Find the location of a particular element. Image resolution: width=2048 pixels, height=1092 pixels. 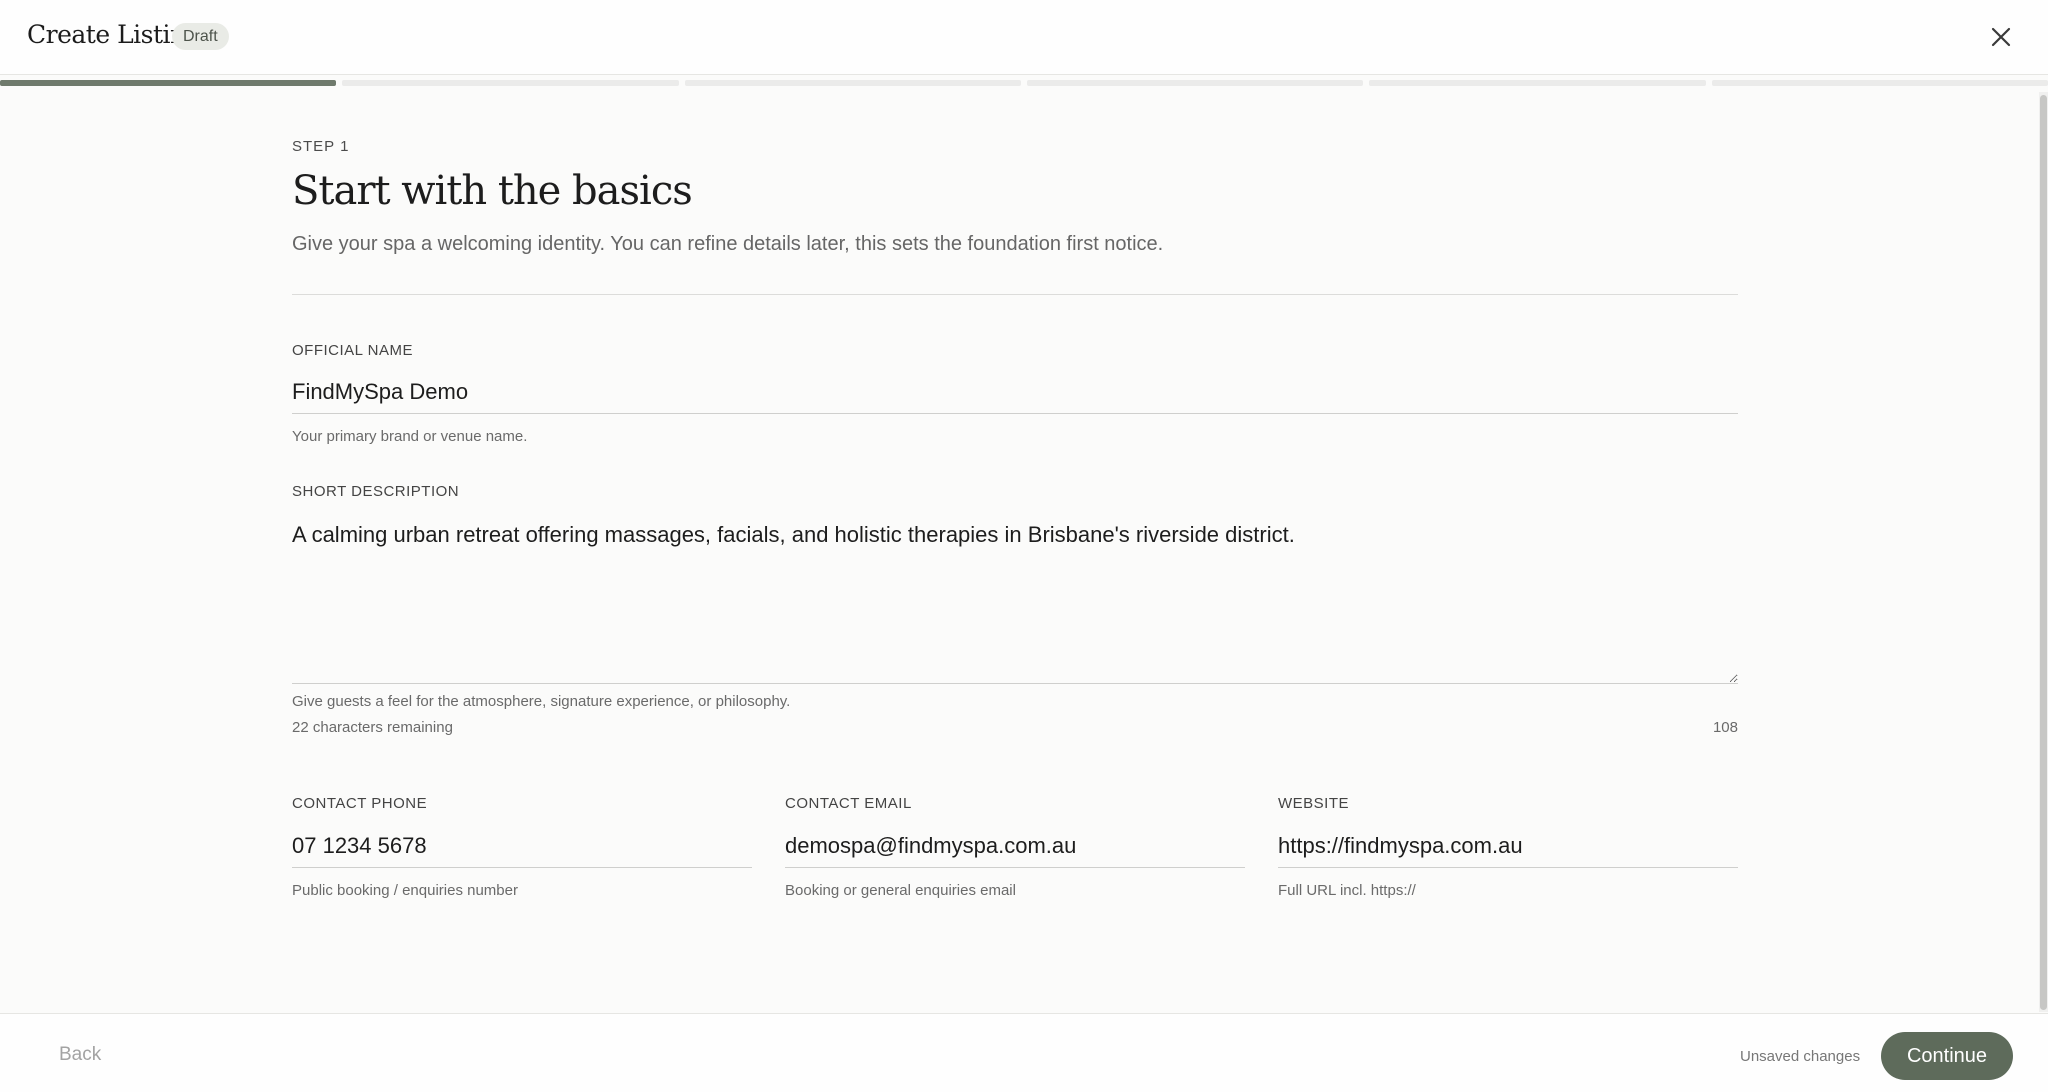

short-description-label: SHORT DESCRIPTION is located at coordinates (376, 491).